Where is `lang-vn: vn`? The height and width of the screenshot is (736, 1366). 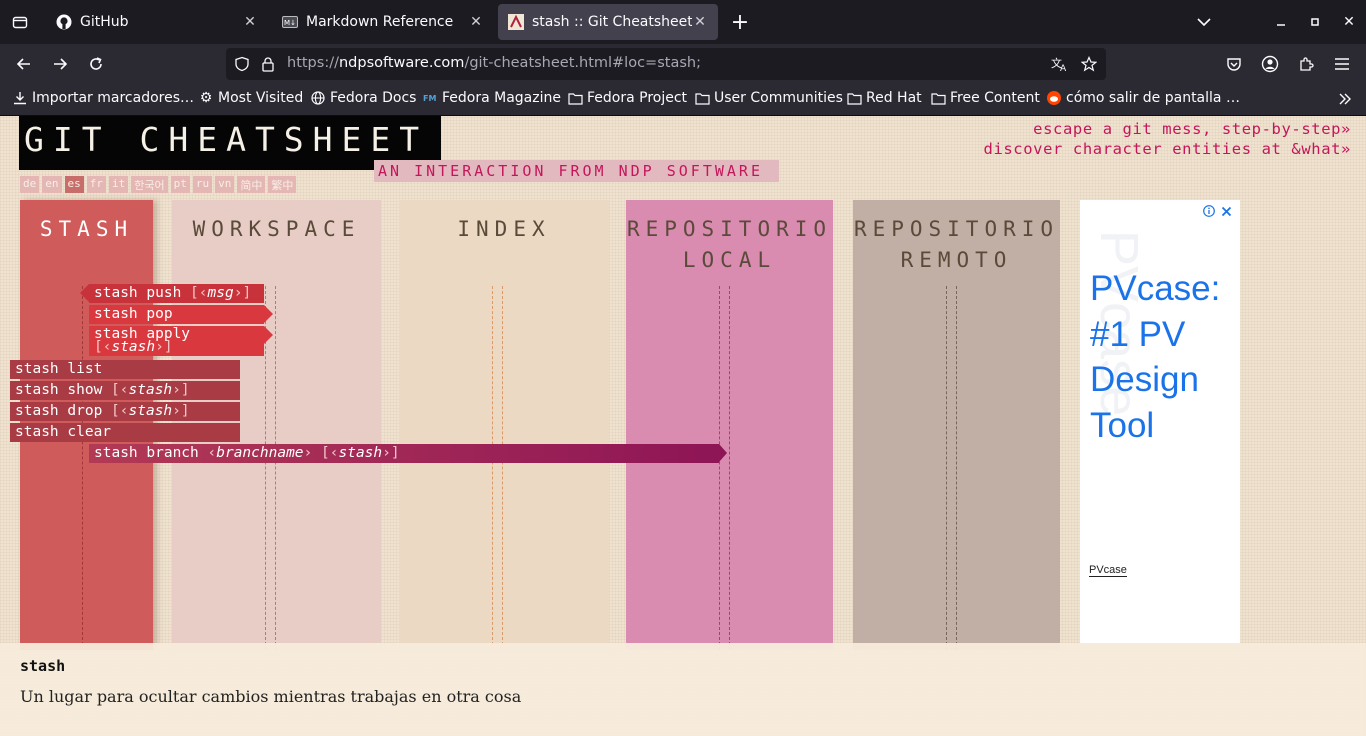 lang-vn: vn is located at coordinates (225, 184).